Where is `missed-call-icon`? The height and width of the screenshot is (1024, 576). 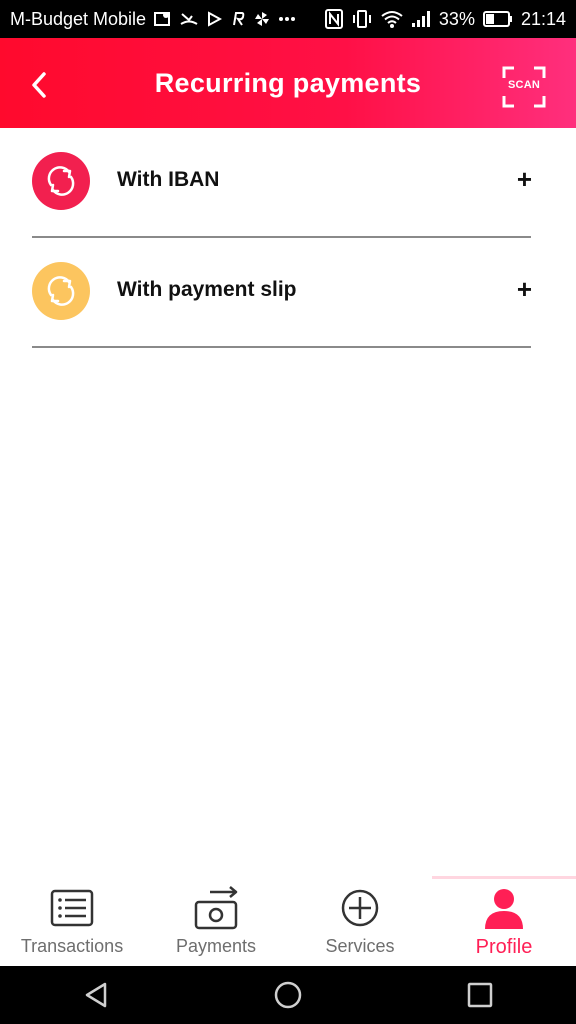 missed-call-icon is located at coordinates (189, 19).